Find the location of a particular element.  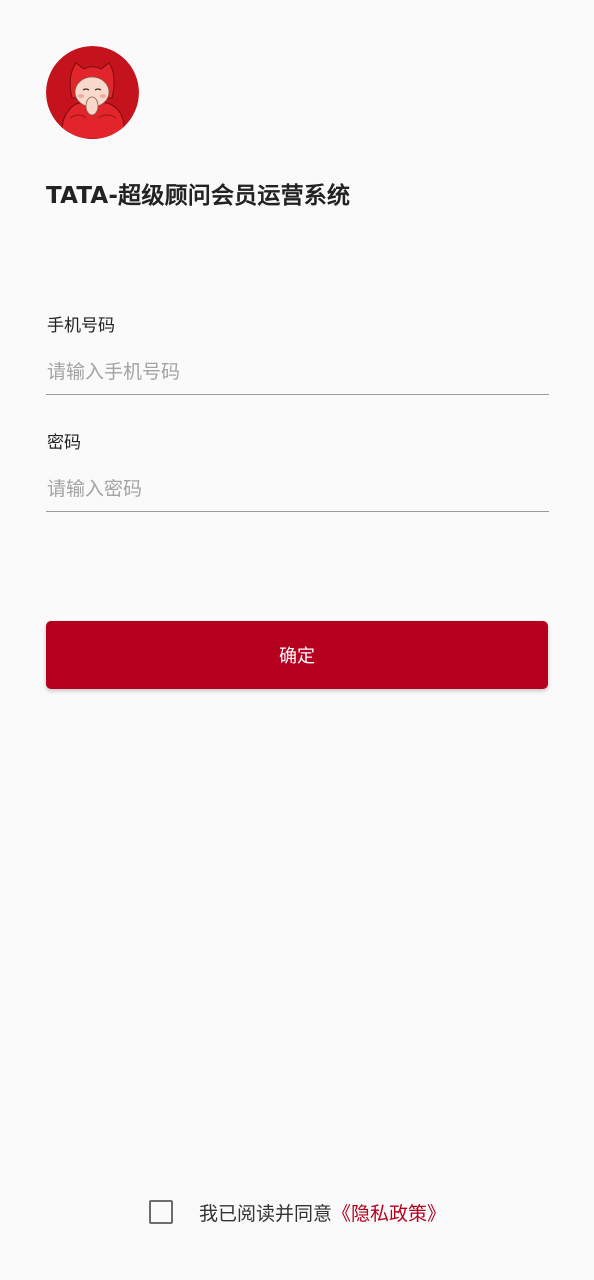

checkbox-unchecked-icon is located at coordinates (161, 1212).